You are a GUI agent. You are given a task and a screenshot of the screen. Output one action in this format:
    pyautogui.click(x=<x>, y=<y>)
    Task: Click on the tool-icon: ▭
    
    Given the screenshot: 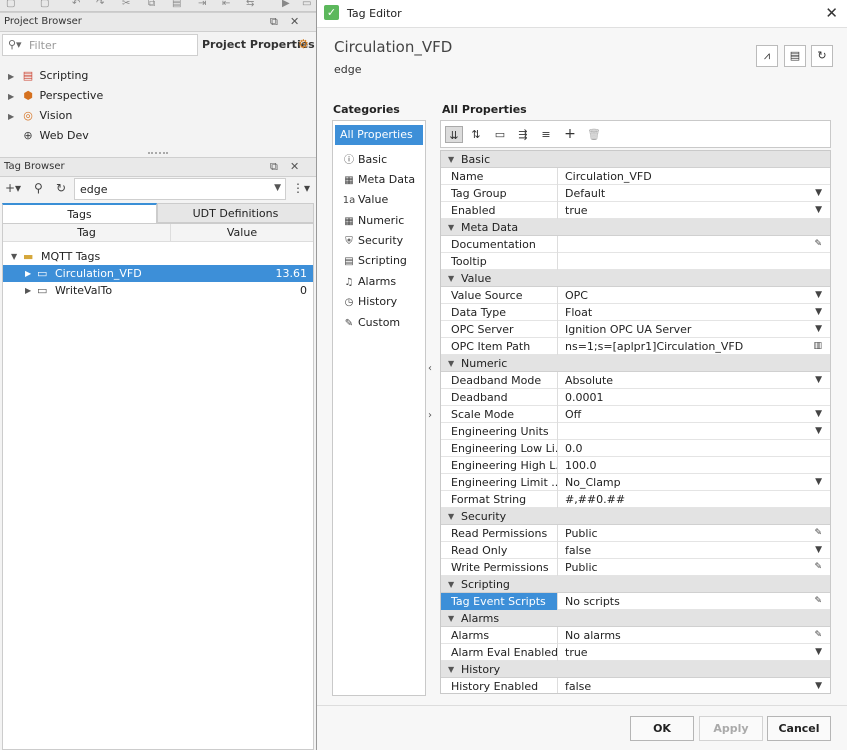 What is the action you would take?
    pyautogui.click(x=306, y=4)
    